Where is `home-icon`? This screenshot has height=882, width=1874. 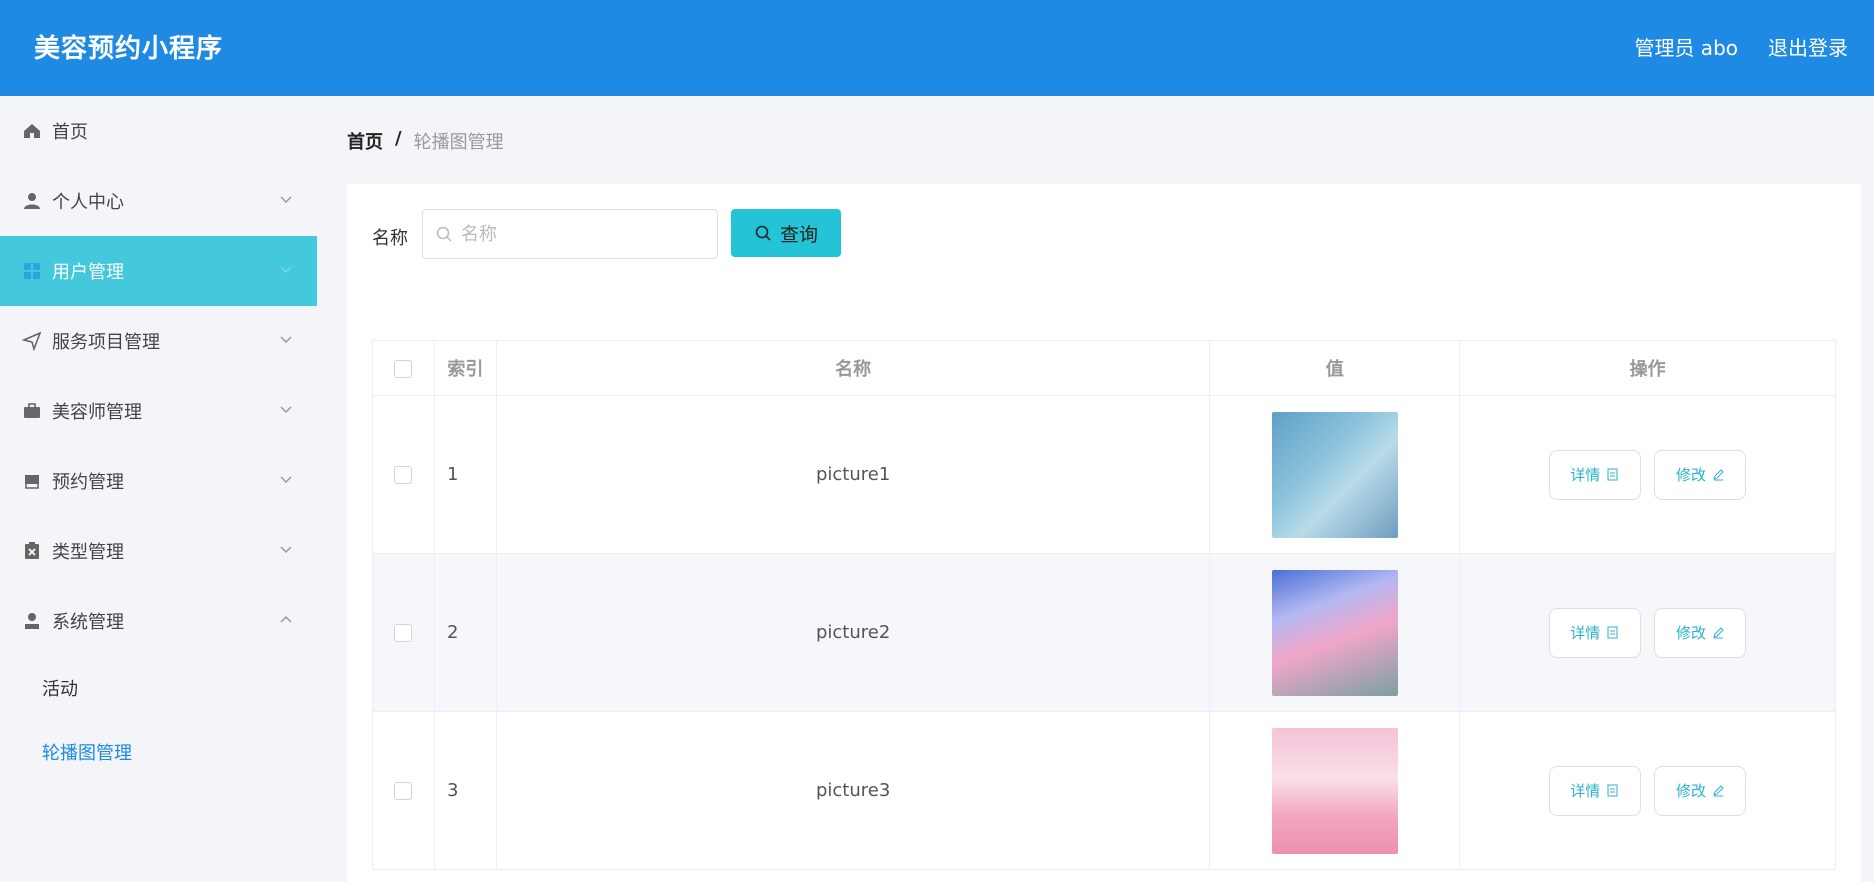
home-icon is located at coordinates (32, 131).